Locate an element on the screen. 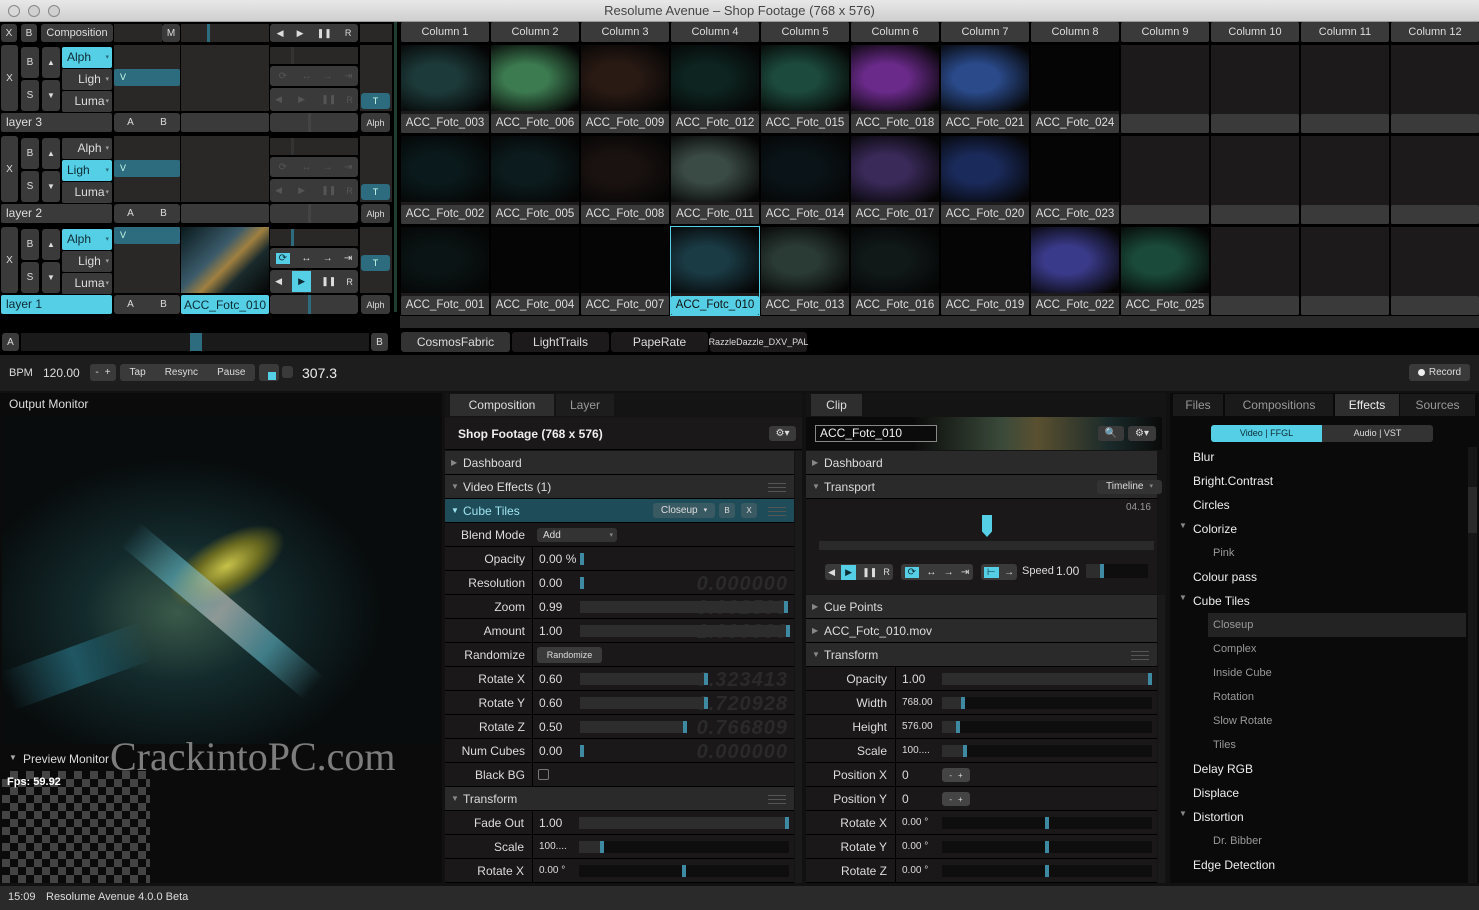  clip-file-section: ▶ ACC_Fotc_010.mov is located at coordinates (981, 631).